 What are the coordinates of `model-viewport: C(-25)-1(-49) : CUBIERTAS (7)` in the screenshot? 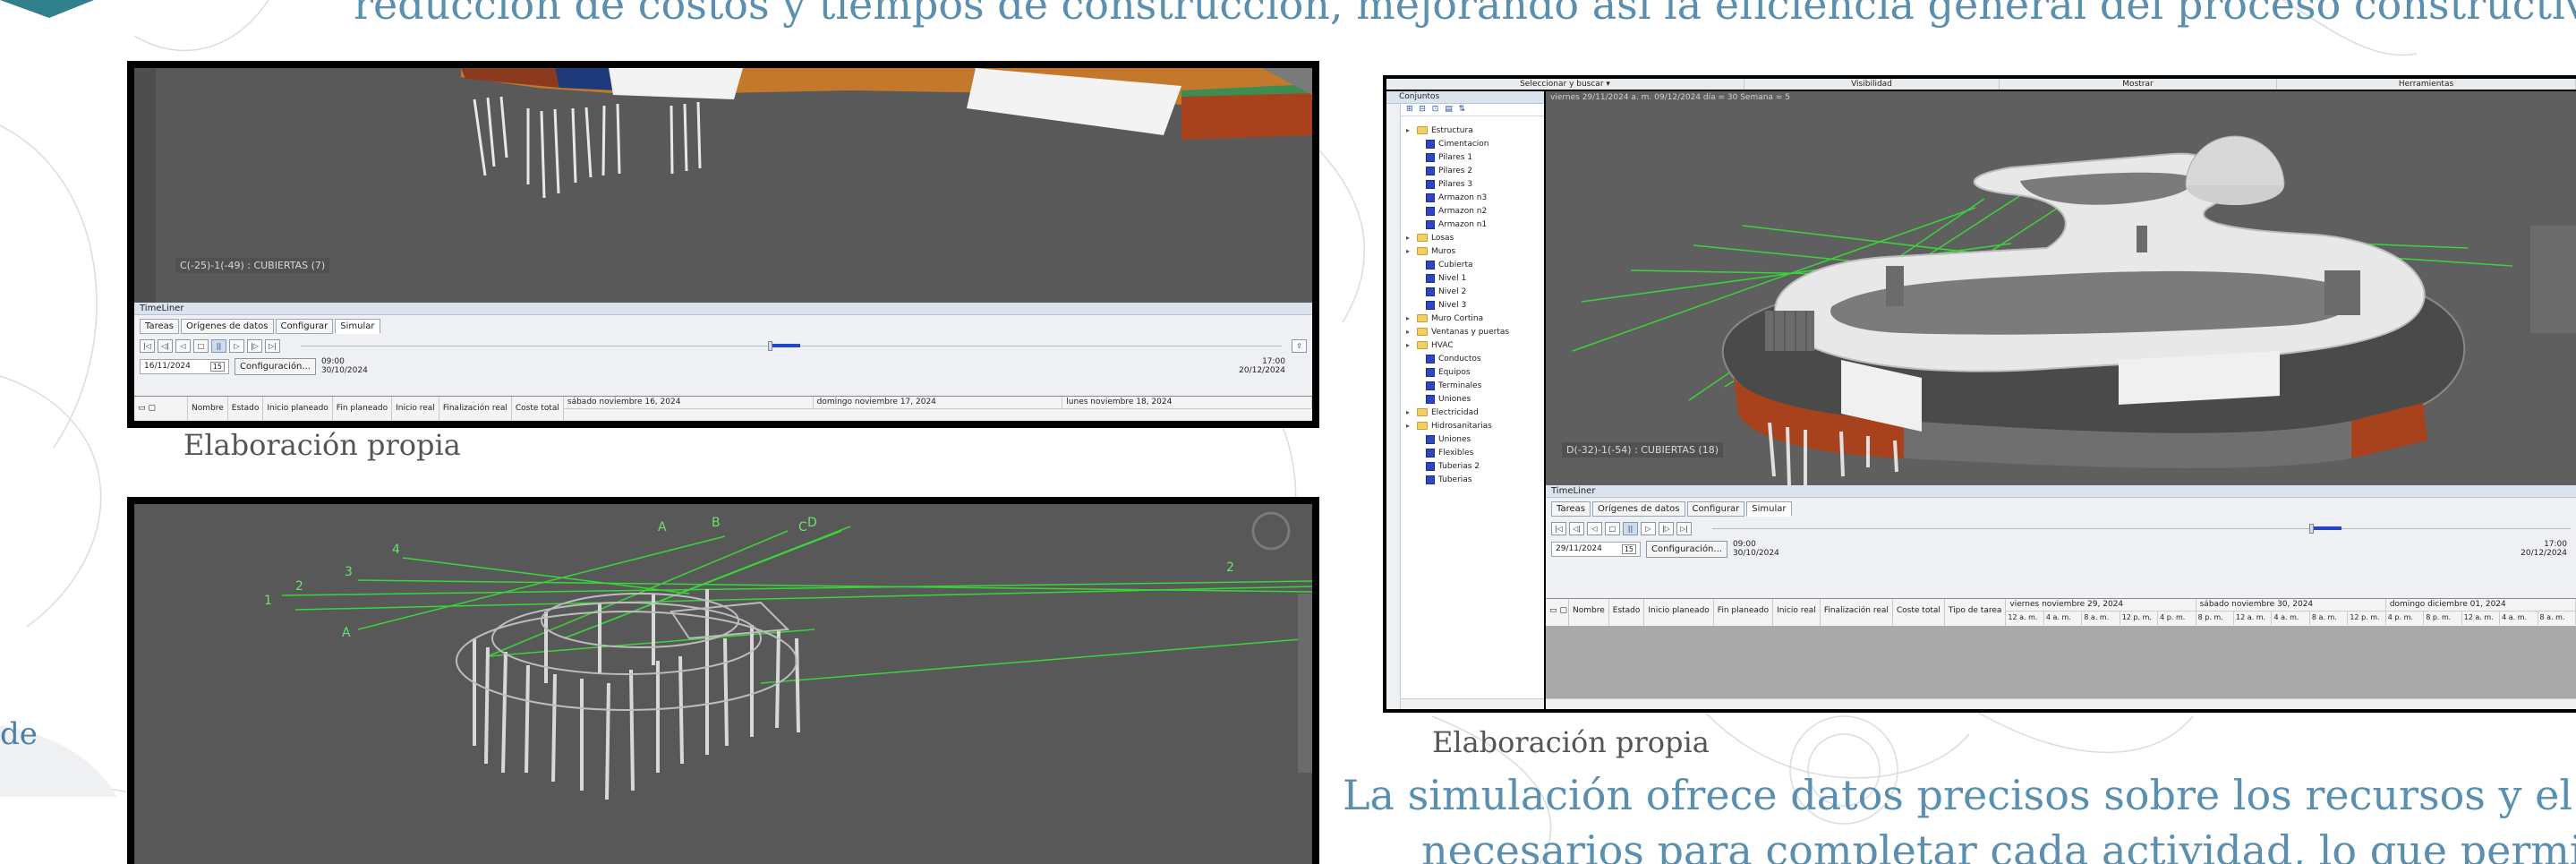 It's located at (723, 185).